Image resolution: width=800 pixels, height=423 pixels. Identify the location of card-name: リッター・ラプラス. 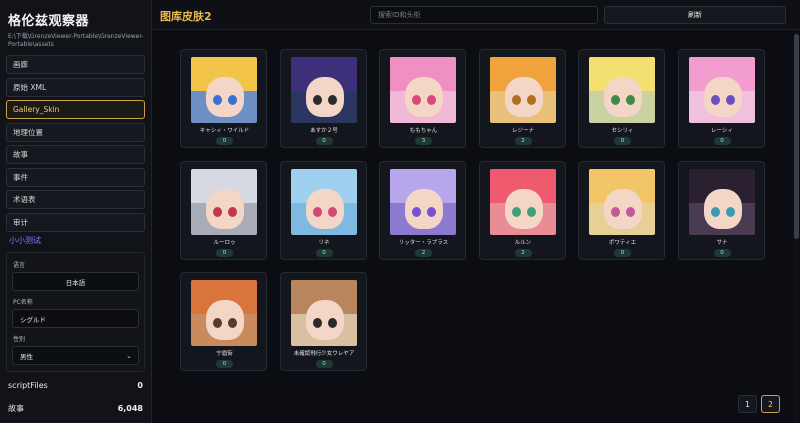
(423, 242).